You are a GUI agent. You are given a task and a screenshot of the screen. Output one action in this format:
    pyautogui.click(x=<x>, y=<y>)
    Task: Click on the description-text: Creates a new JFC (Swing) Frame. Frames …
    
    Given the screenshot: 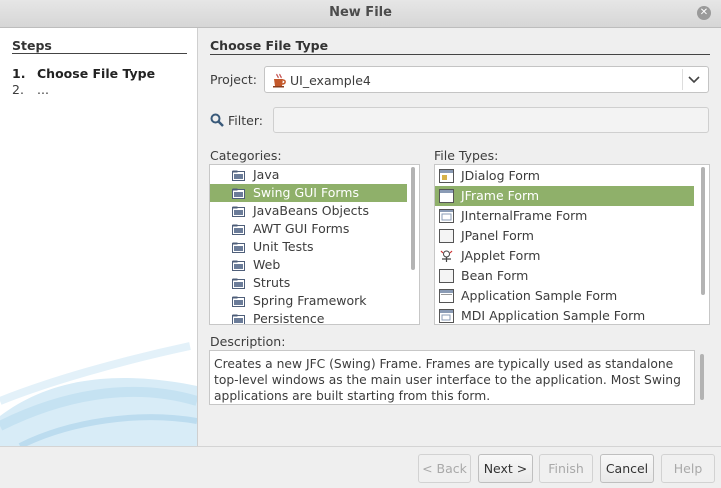 What is the action you would take?
    pyautogui.click(x=452, y=377)
    